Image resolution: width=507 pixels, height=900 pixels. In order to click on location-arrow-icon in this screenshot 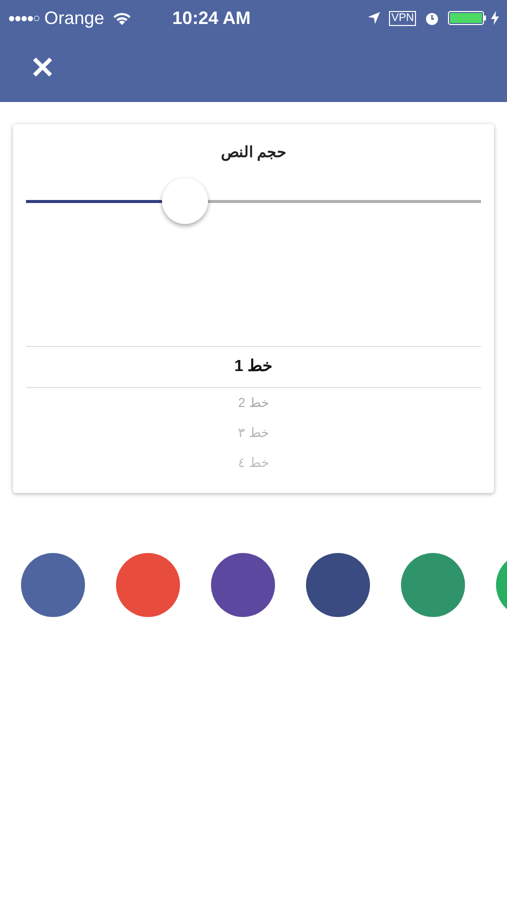, I will do `click(374, 18)`.